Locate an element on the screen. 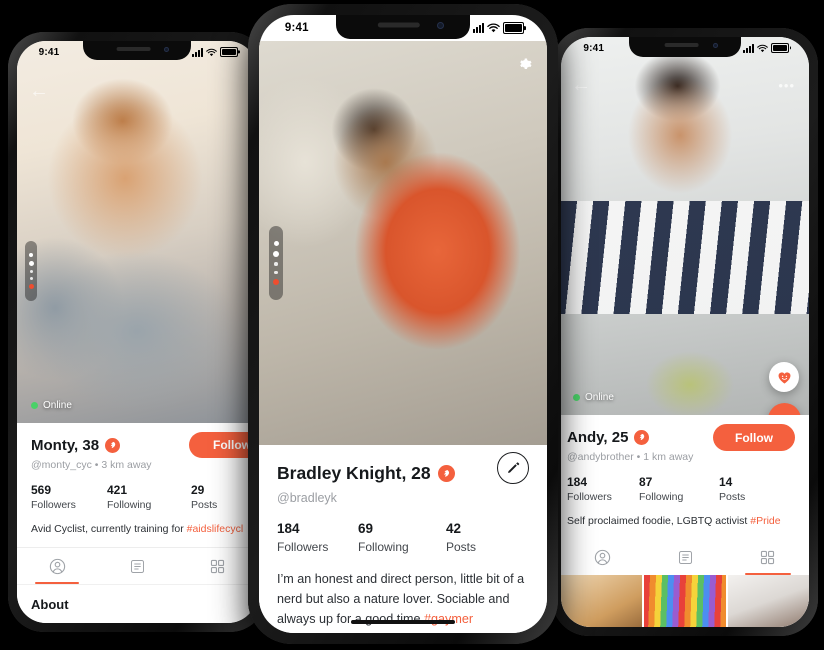 The image size is (824, 650). cellular-bars-icon is located at coordinates (749, 48).